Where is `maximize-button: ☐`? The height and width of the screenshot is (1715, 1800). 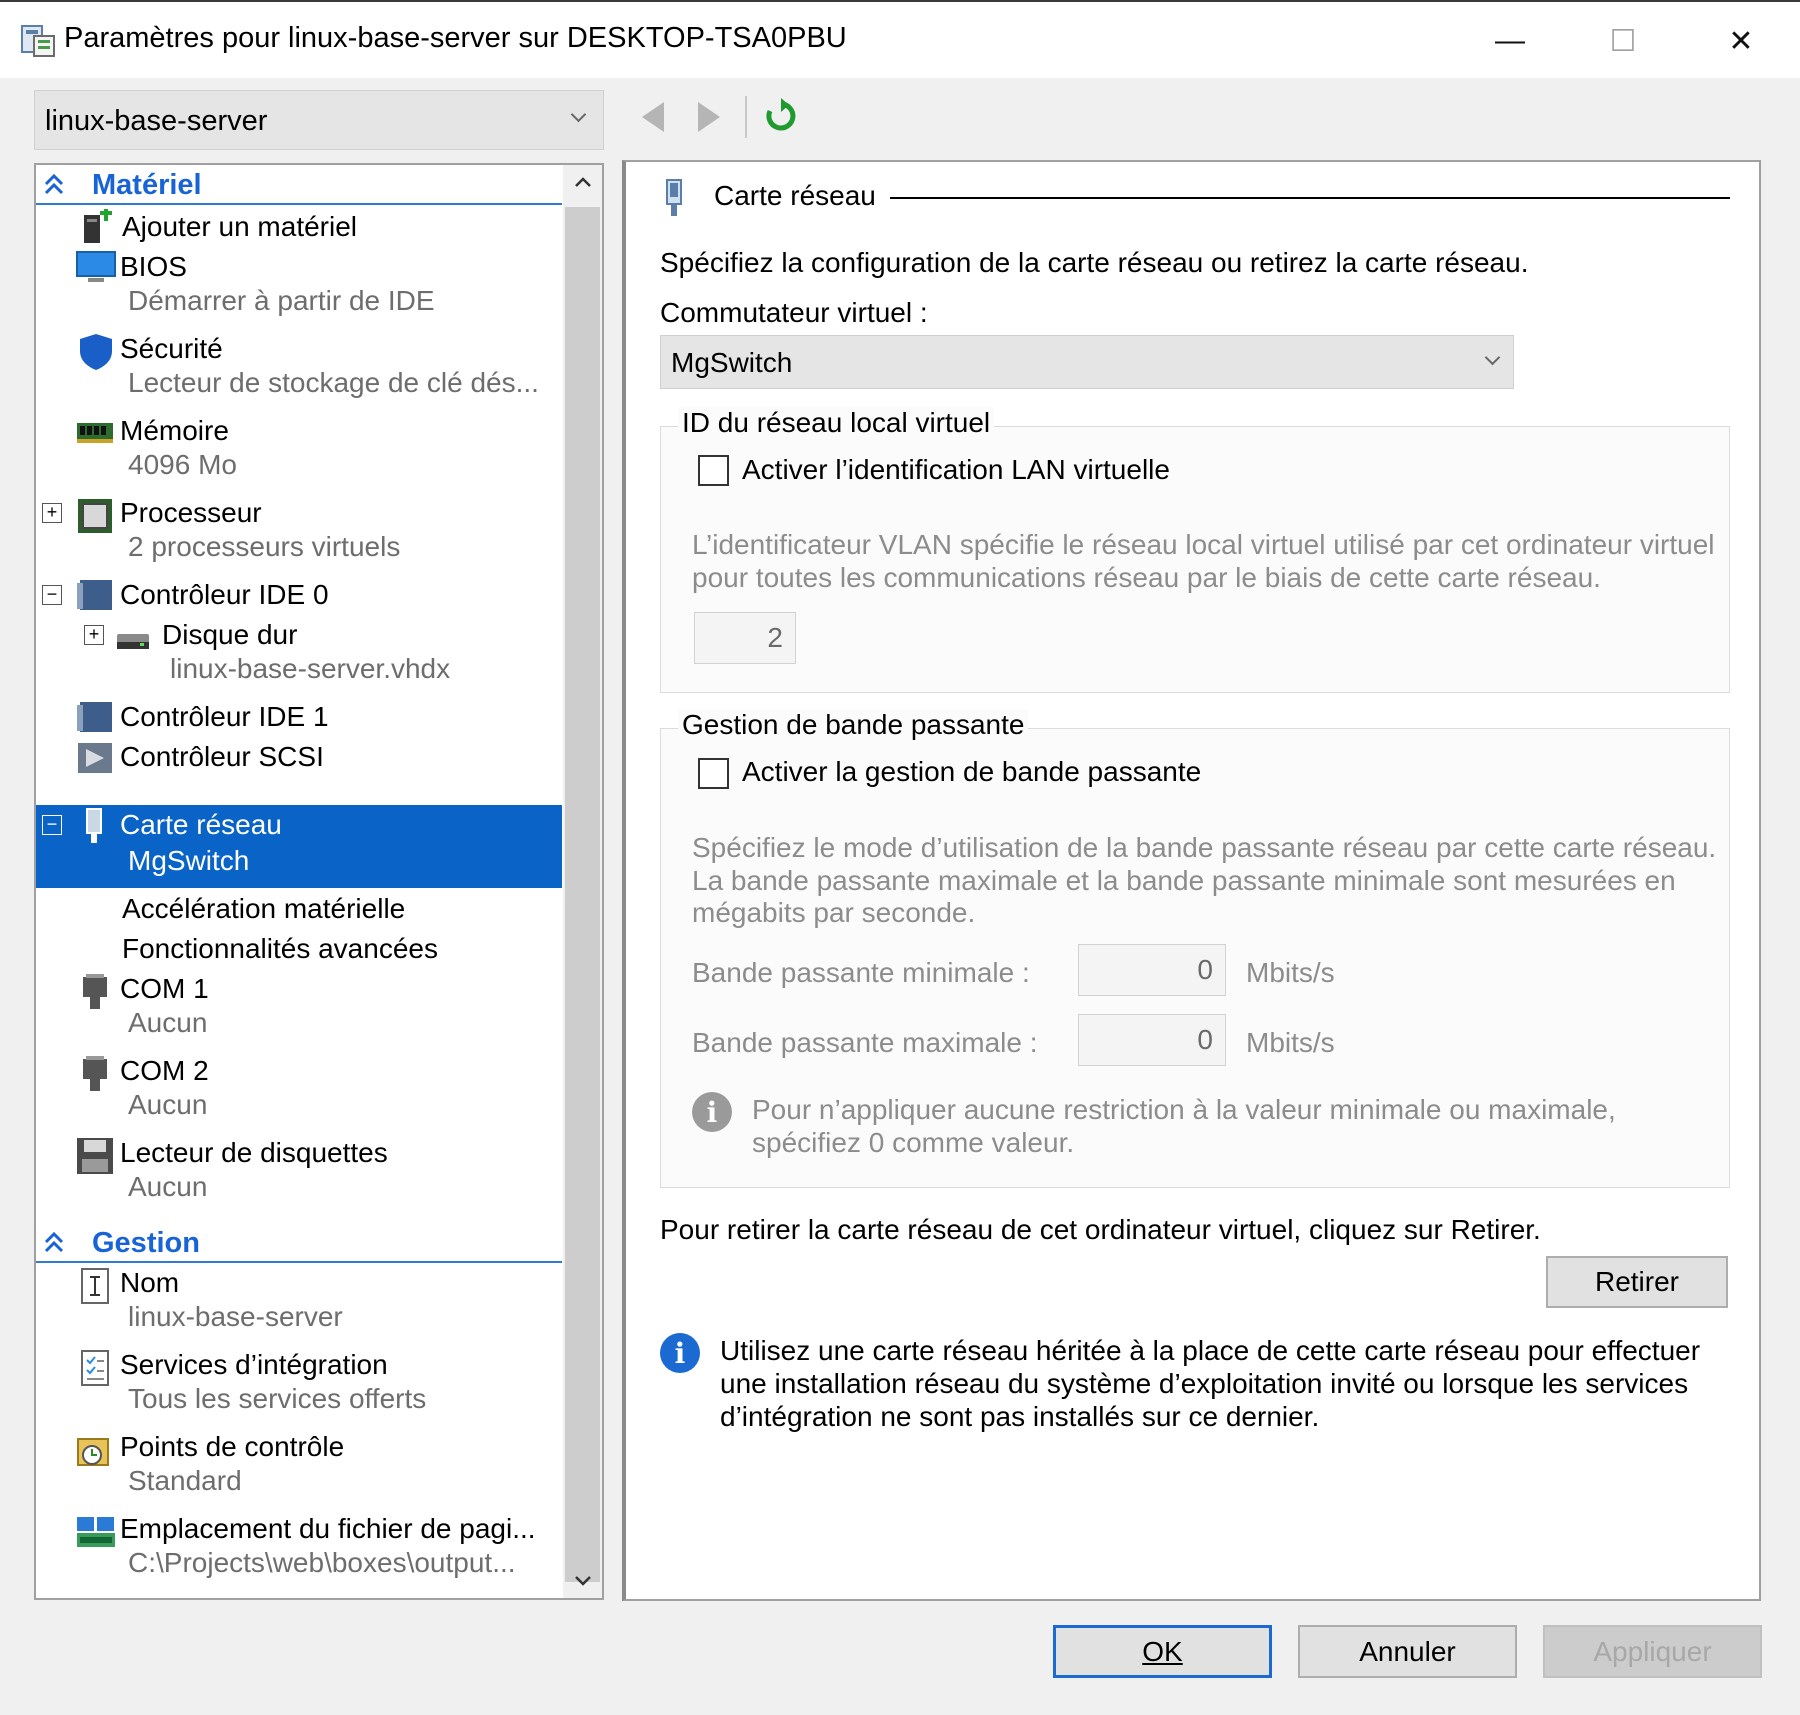 maximize-button: ☐ is located at coordinates (1623, 41).